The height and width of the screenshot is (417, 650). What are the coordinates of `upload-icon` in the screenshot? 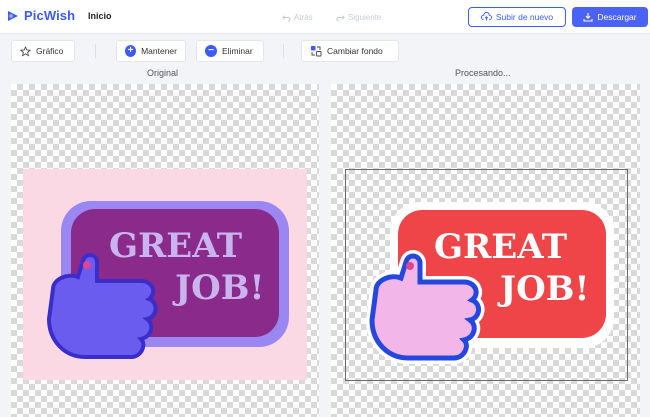 It's located at (486, 16).